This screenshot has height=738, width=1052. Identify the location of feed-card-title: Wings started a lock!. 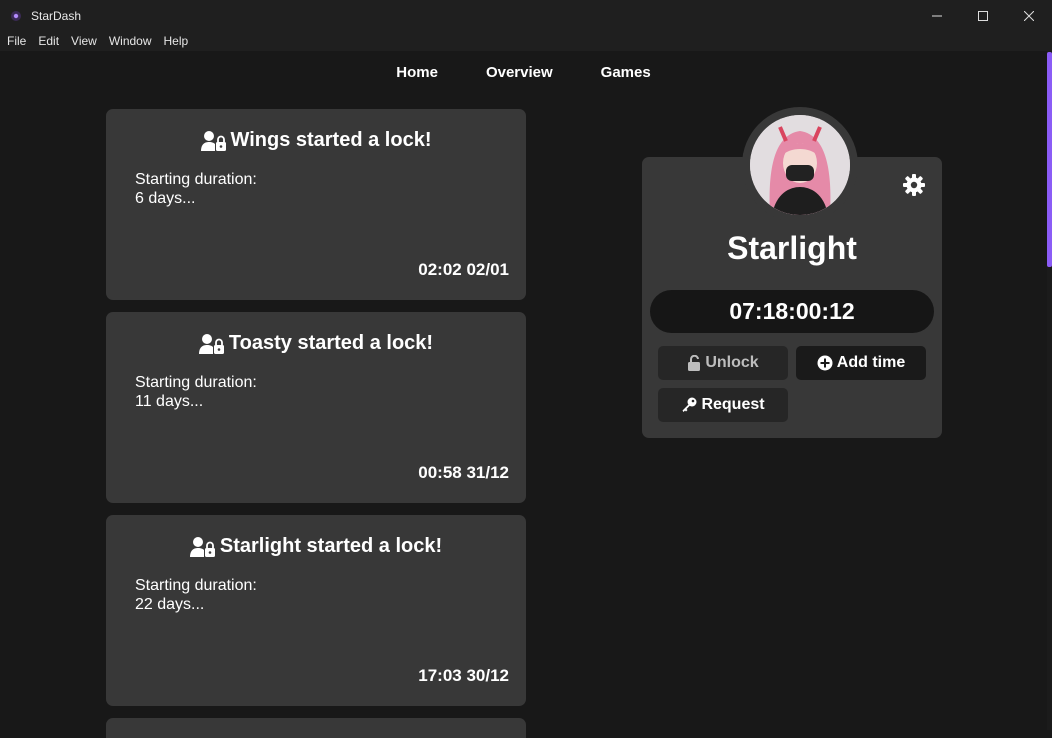
(331, 140).